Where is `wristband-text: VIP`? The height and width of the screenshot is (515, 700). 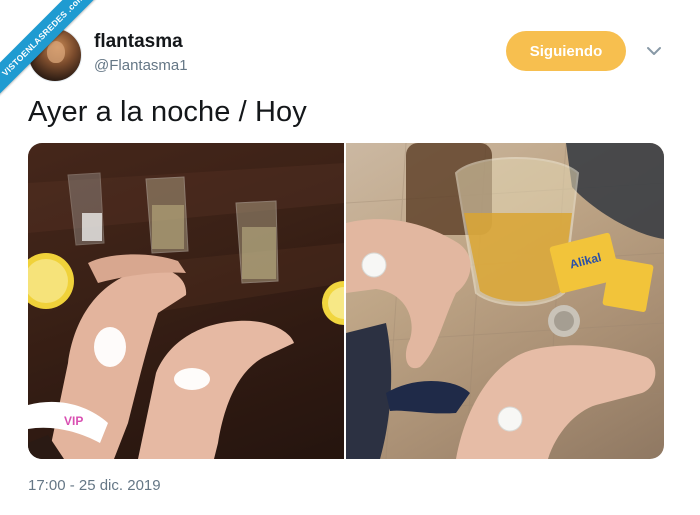 wristband-text: VIP is located at coordinates (73, 421).